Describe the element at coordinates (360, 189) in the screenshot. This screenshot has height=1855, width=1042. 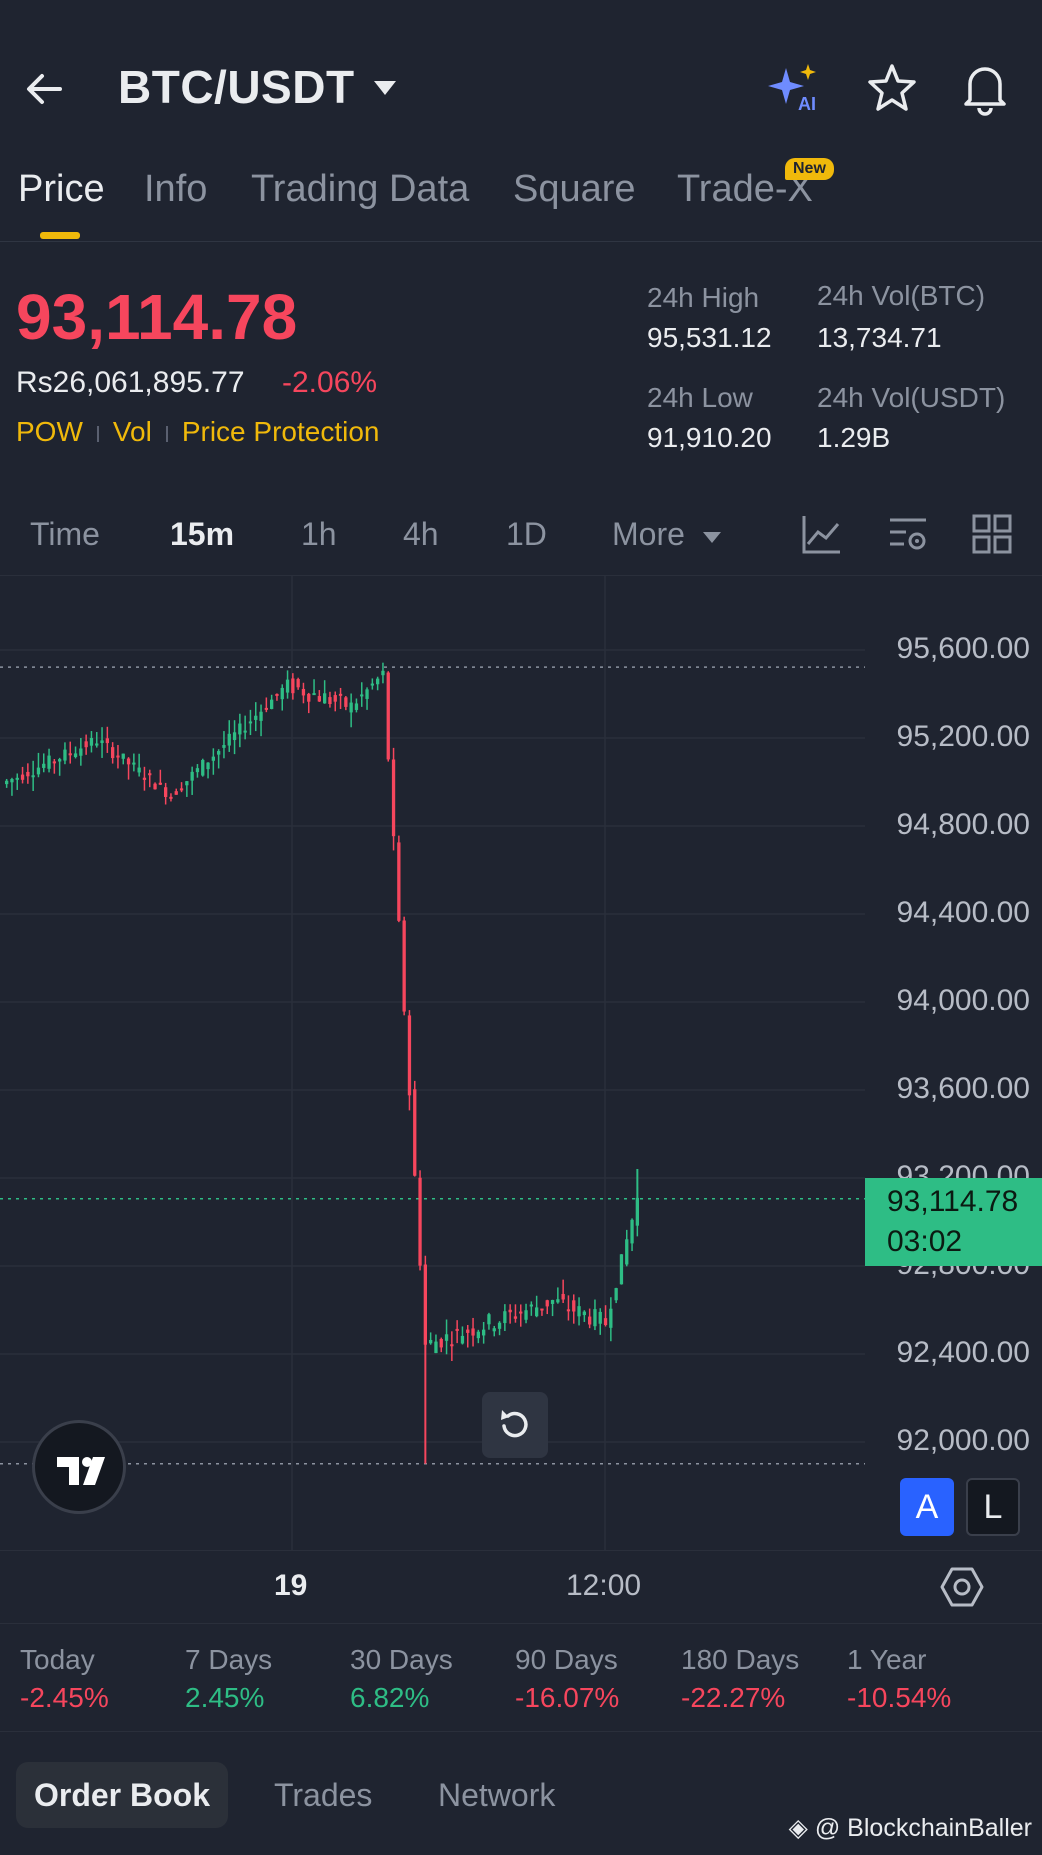
I see `tab-trading-data: Trading Data` at that location.